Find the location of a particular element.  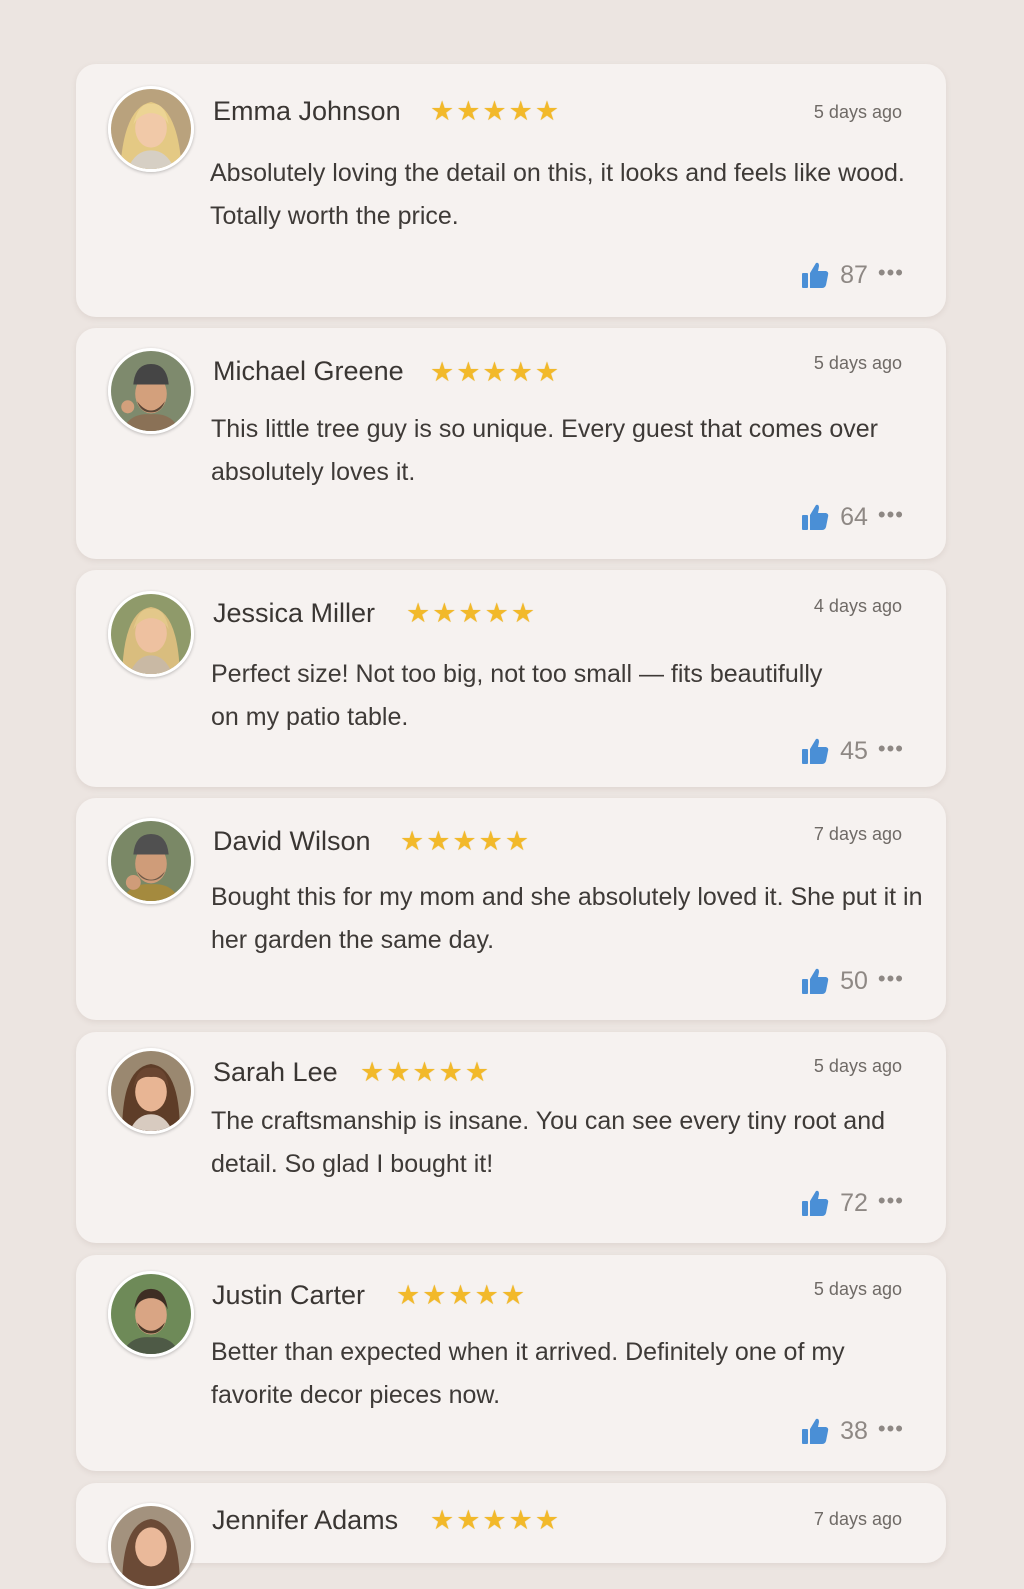

reviewer-name: Jennifer Adams is located at coordinates (305, 1520).